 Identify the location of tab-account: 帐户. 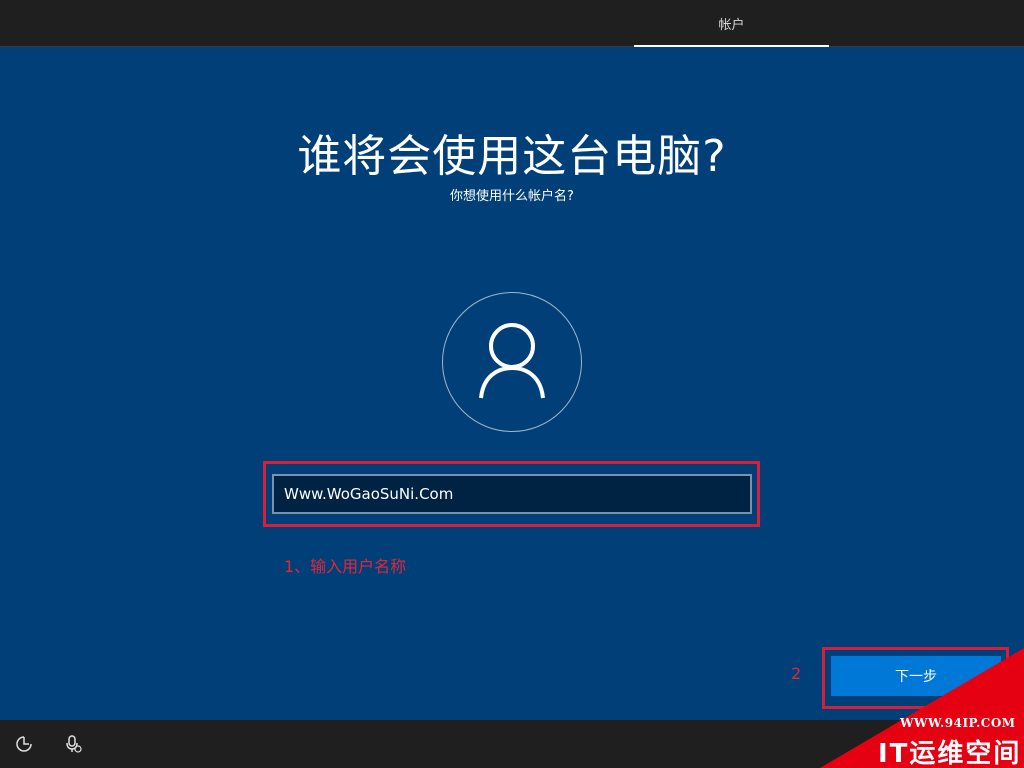
(731, 23).